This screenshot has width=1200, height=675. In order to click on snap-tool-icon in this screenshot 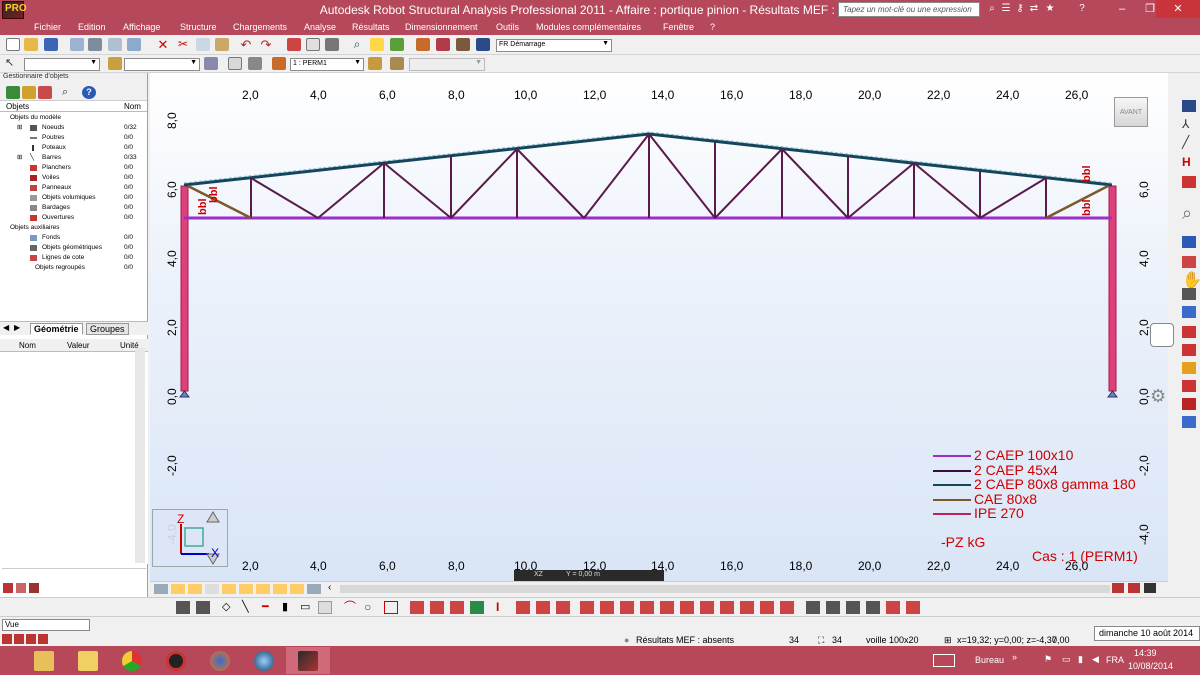, I will do `click(183, 607)`.